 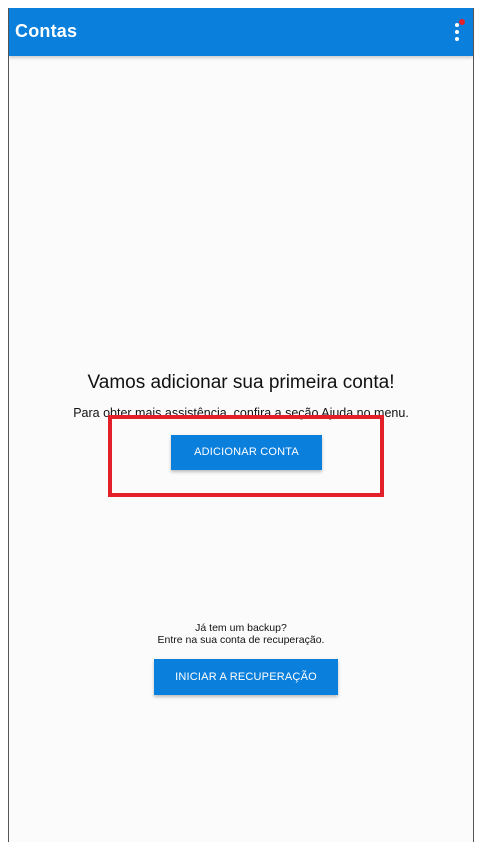 What do you see at coordinates (46, 31) in the screenshot?
I see `page-title: Contas` at bounding box center [46, 31].